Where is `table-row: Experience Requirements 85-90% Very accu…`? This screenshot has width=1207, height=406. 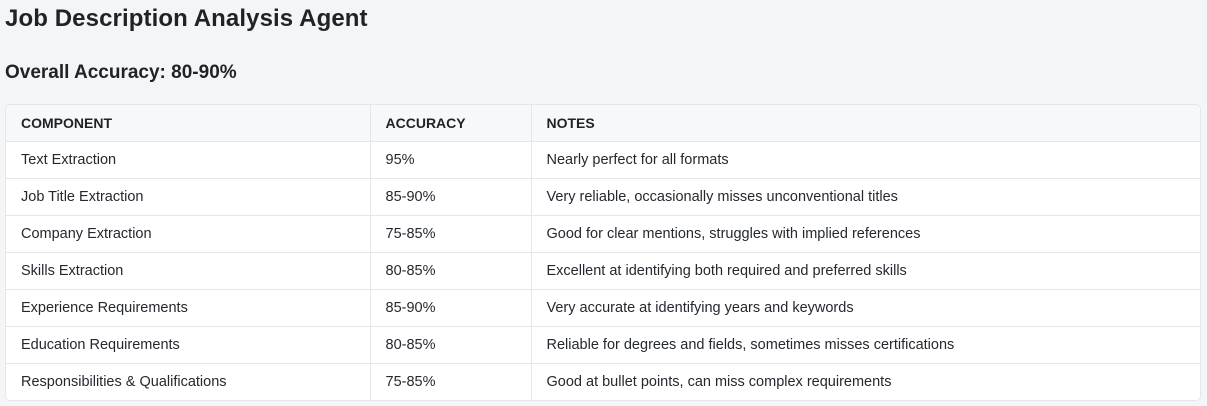
table-row: Experience Requirements 85-90% Very accu… is located at coordinates (603, 308).